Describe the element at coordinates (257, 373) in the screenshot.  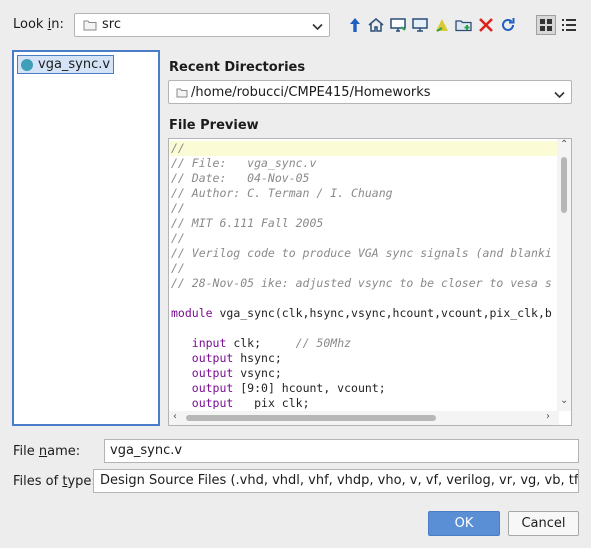
I see `code-token: vsync;` at that location.